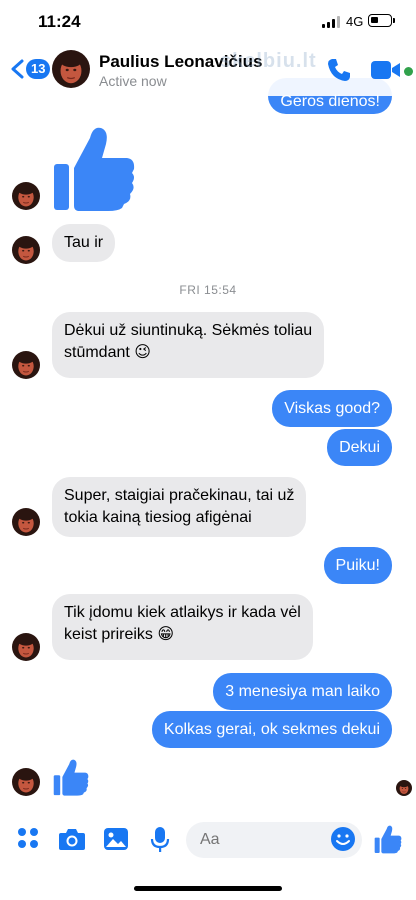 The width and height of the screenshot is (416, 900). I want to click on unread-badge: 13, so click(38, 69).